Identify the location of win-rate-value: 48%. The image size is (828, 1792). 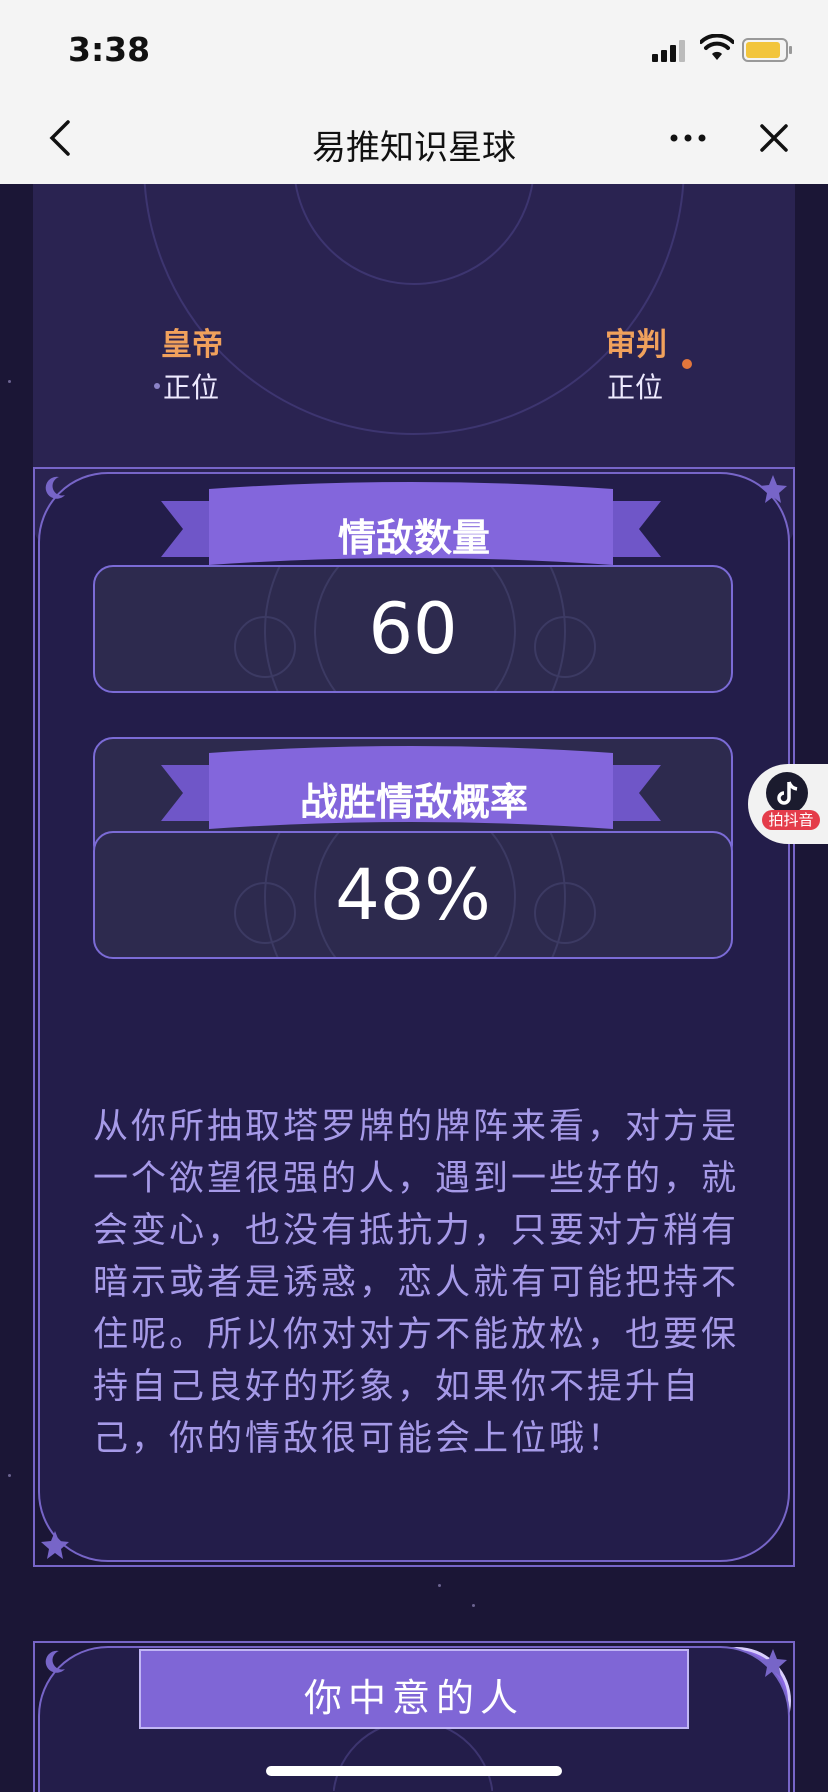
(413, 895).